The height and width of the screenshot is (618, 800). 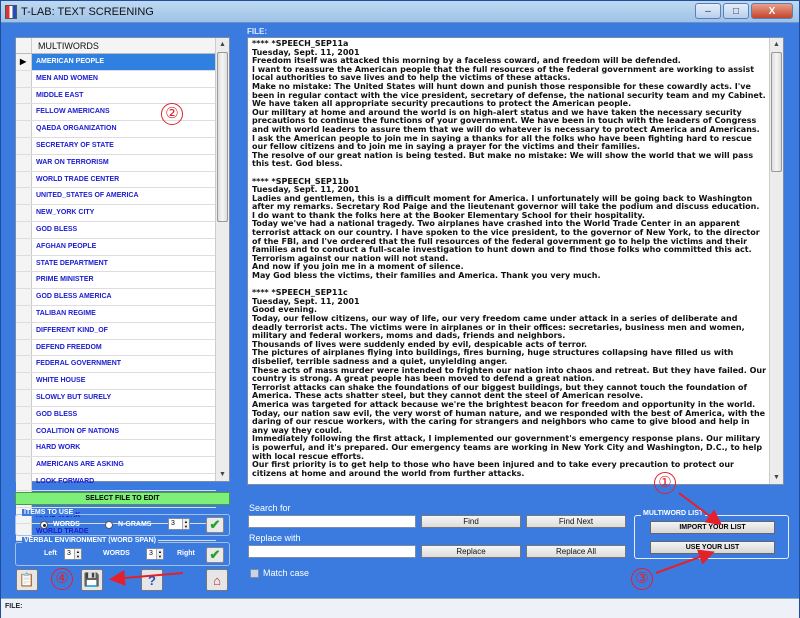 What do you see at coordinates (116, 62) in the screenshot?
I see `list-item: ▶ AMERICAN PEOPLE` at bounding box center [116, 62].